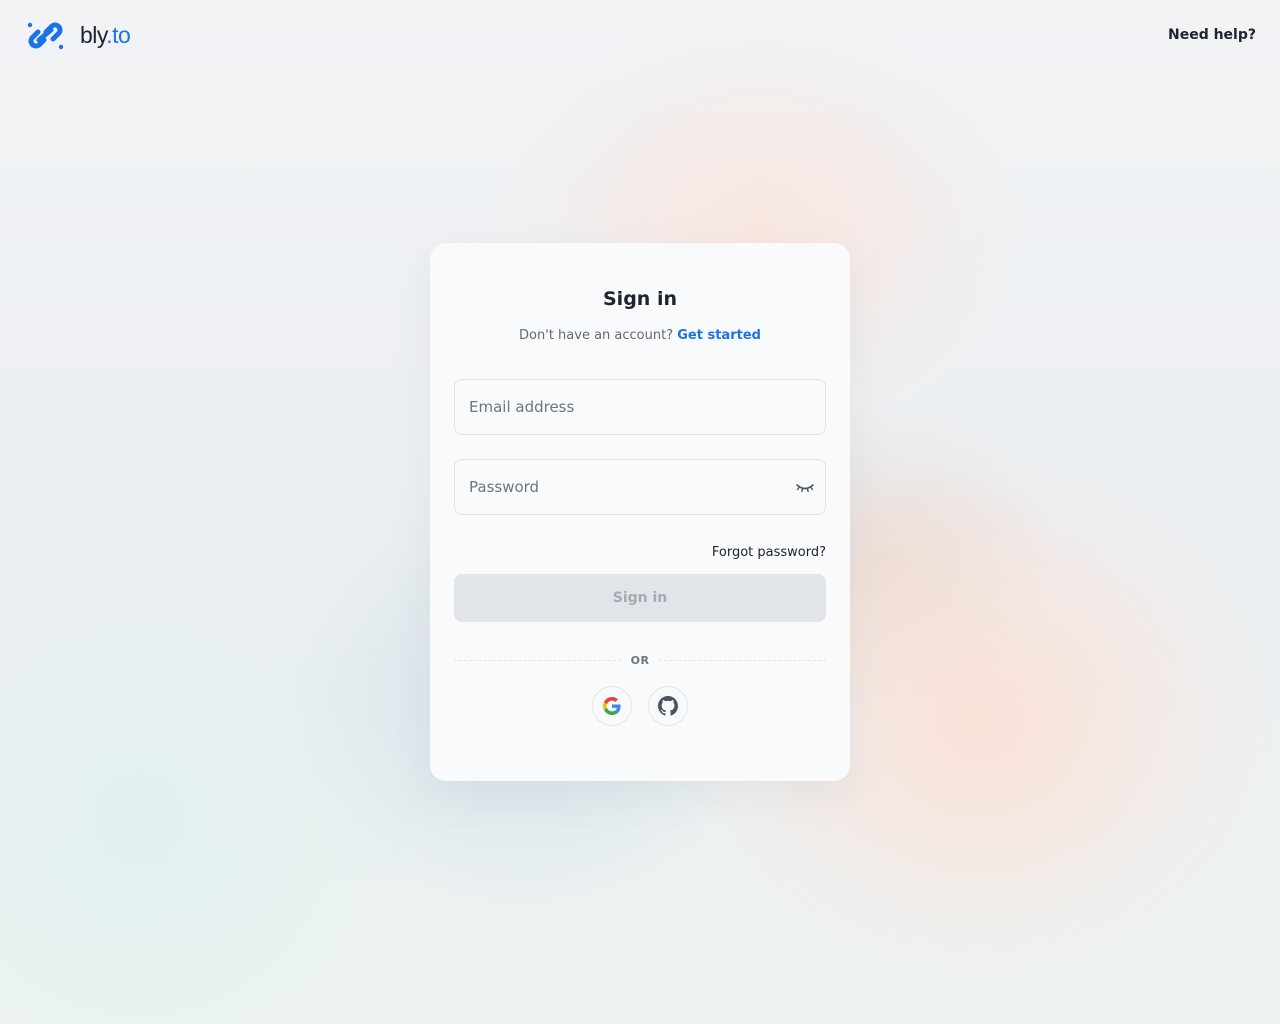  I want to click on signup-prompt: Don't have an account? Get started, so click(640, 336).